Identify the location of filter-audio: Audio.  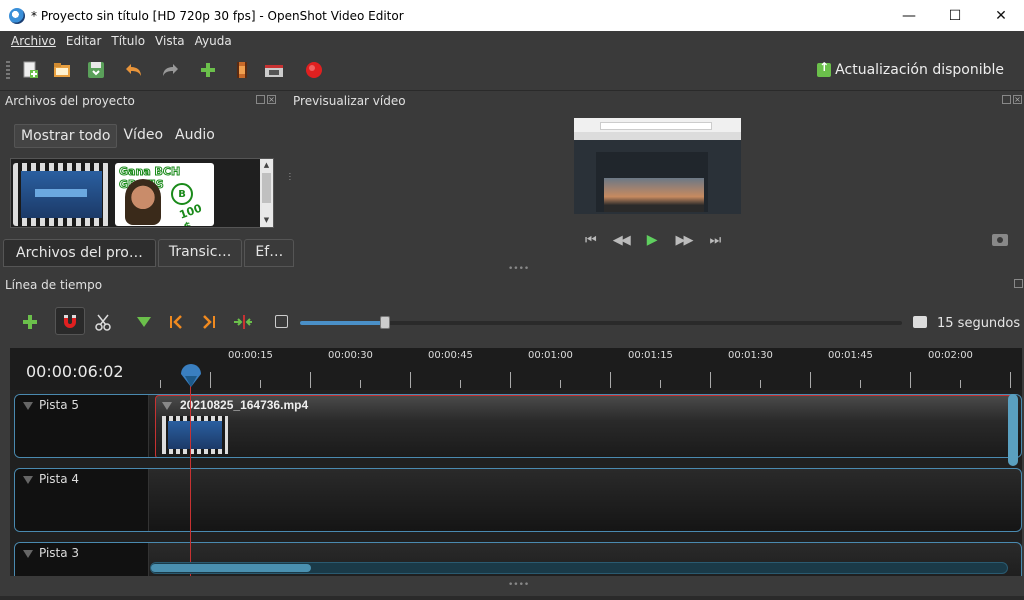
(195, 136).